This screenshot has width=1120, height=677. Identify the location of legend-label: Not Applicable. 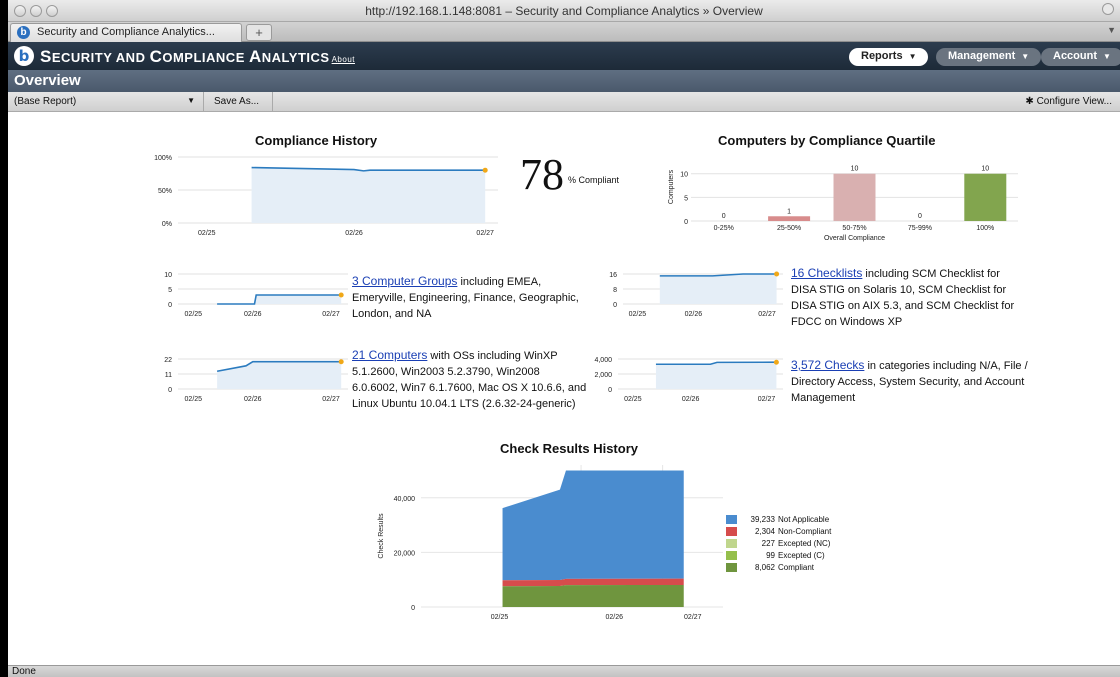
(804, 519).